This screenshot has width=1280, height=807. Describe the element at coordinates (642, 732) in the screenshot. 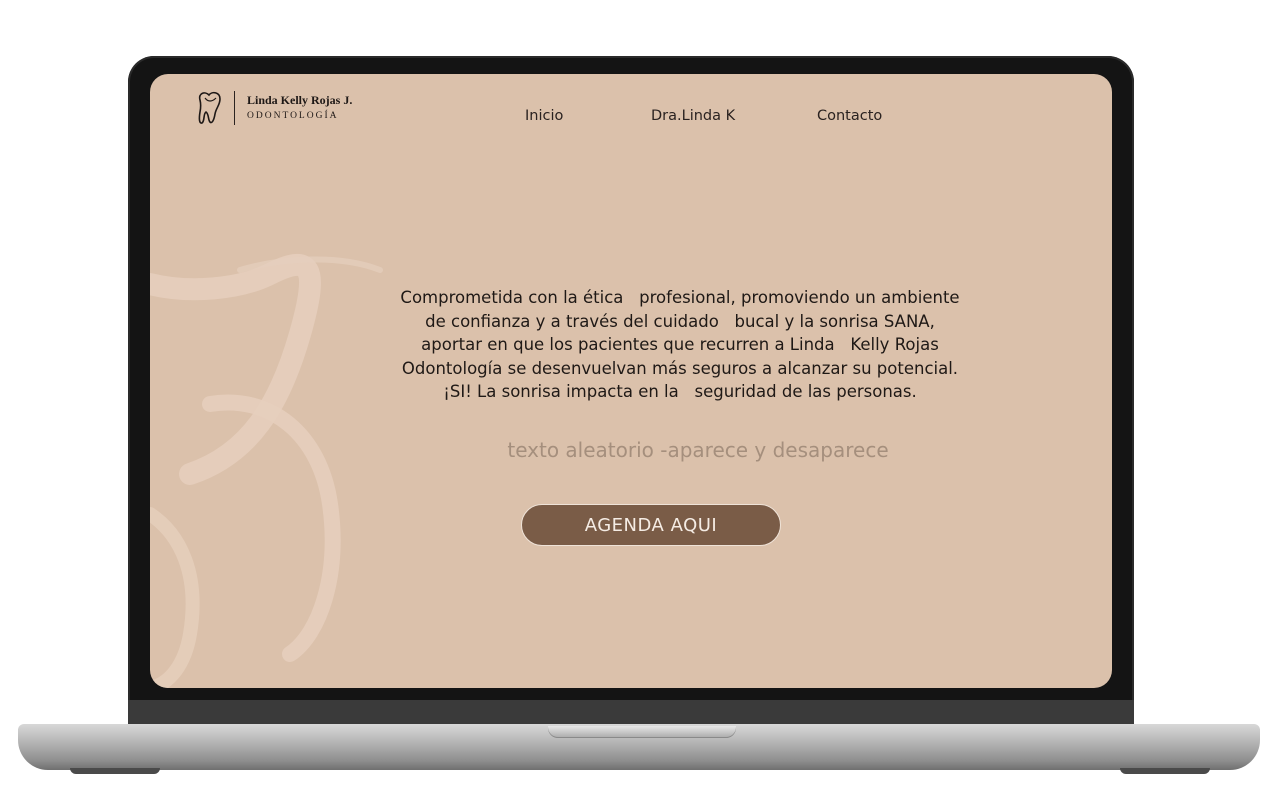

I see `laptop-notch` at that location.